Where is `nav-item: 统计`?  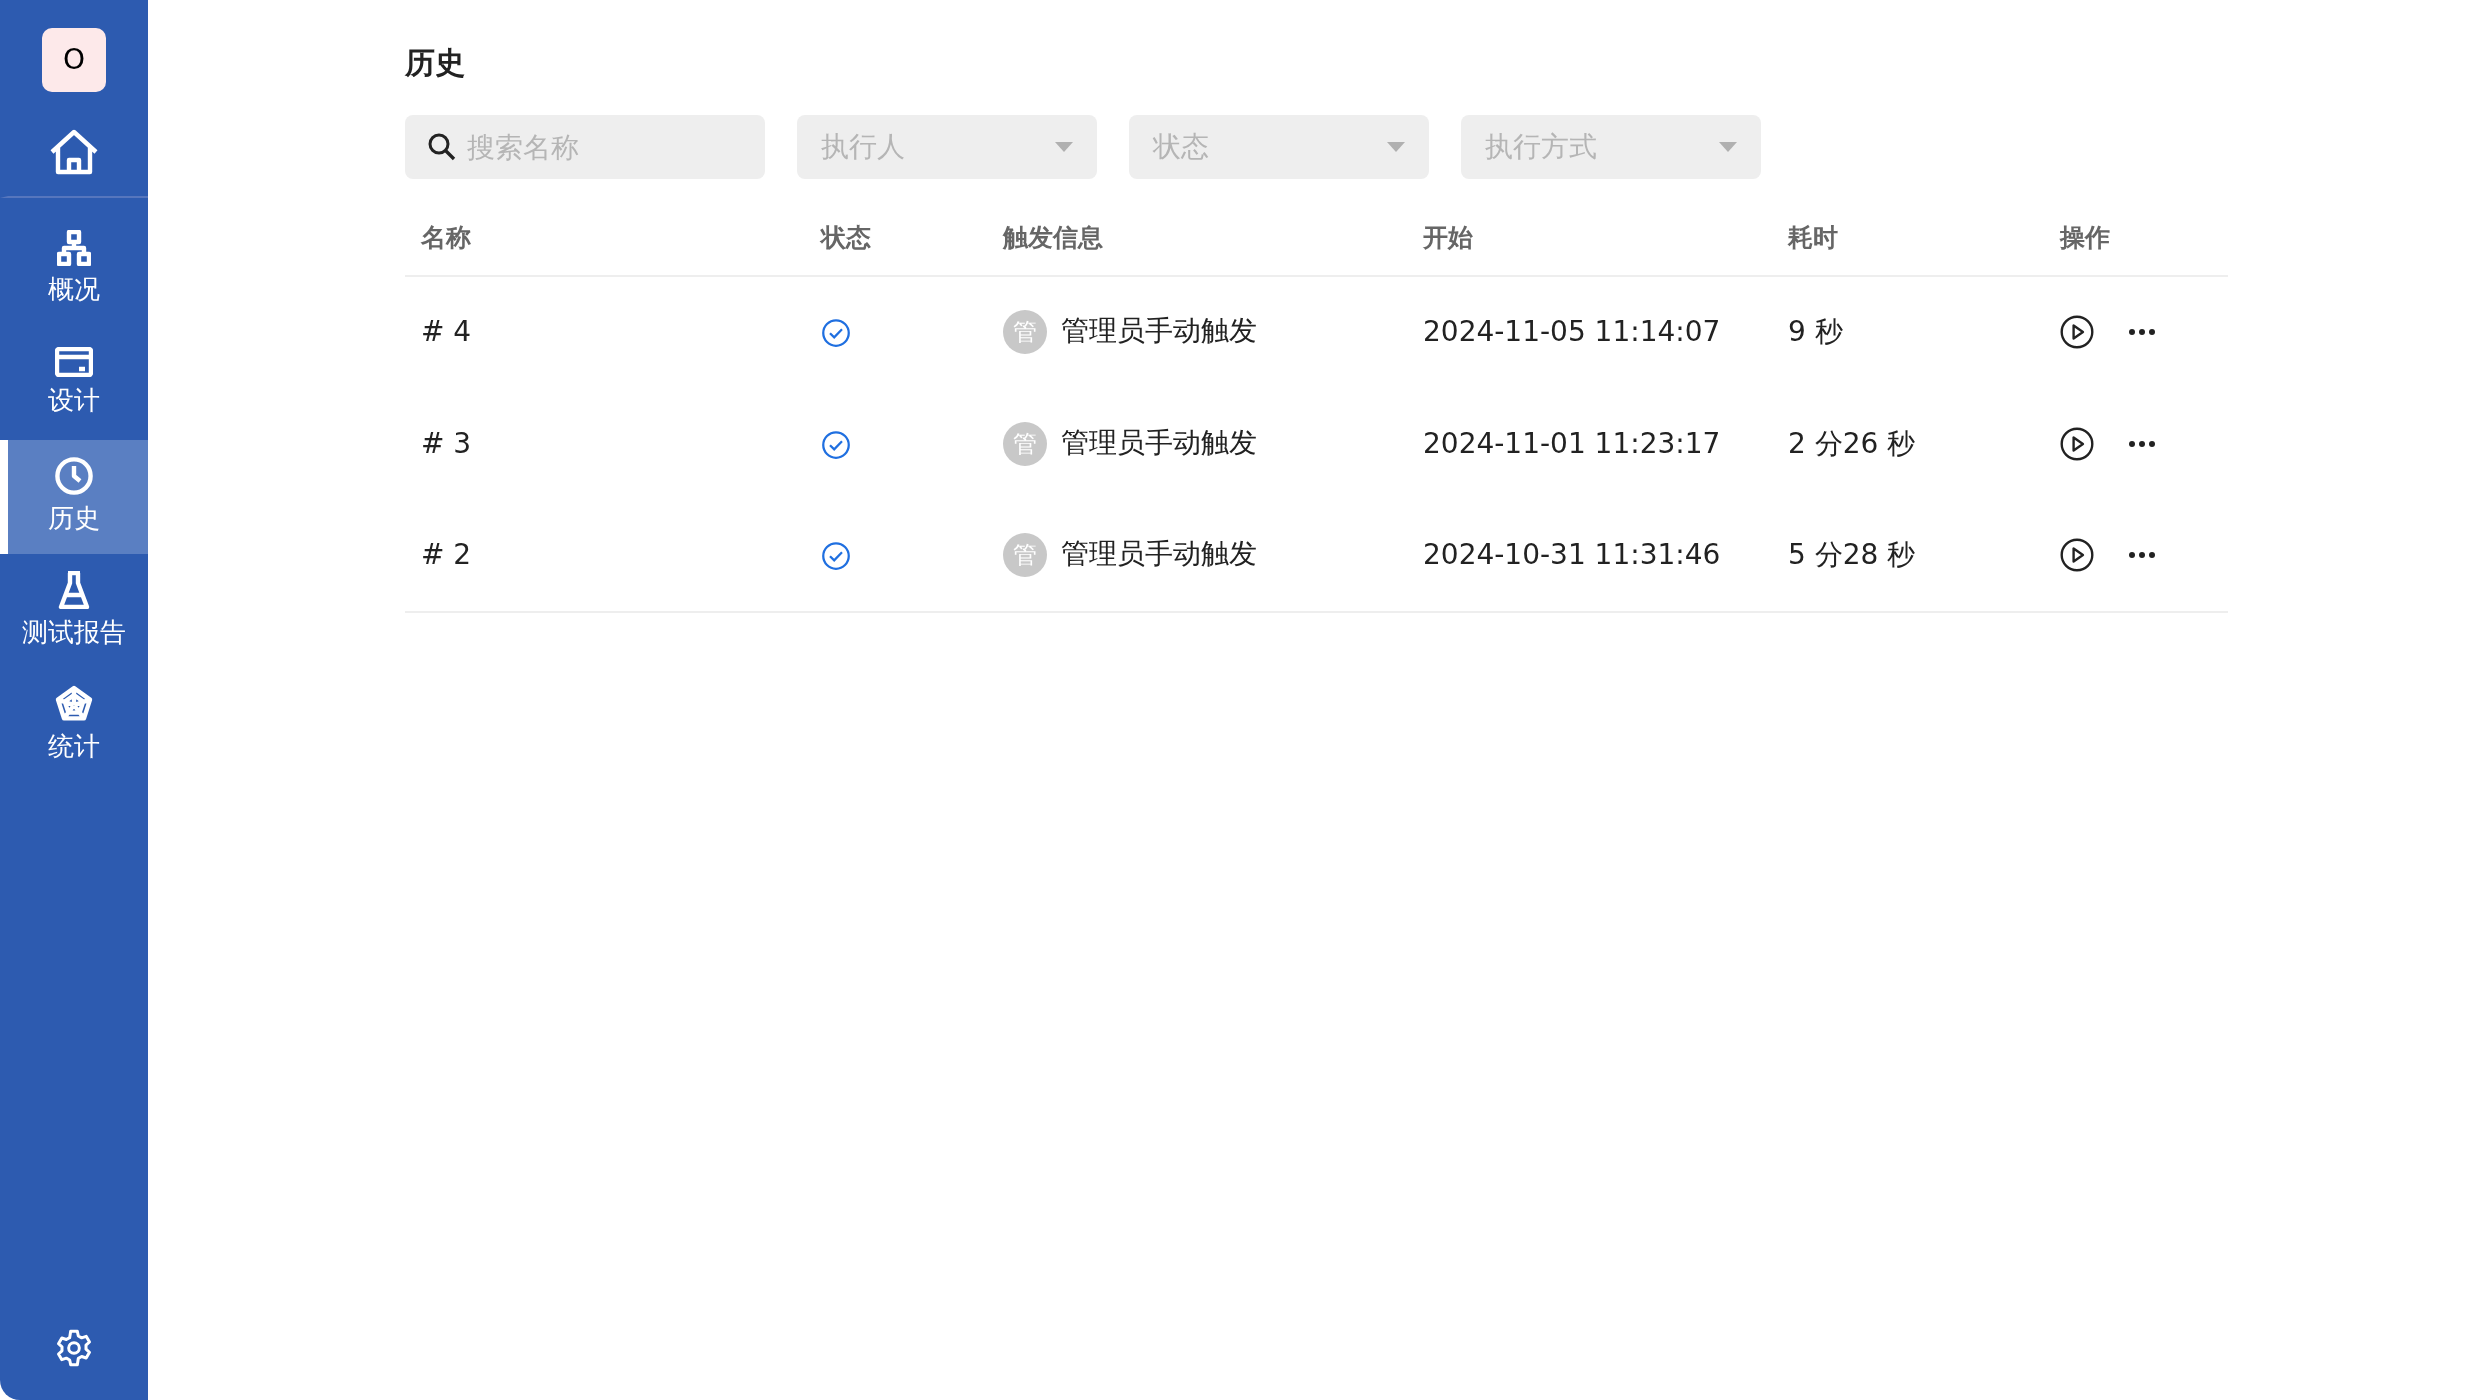 nav-item: 统计 is located at coordinates (74, 725).